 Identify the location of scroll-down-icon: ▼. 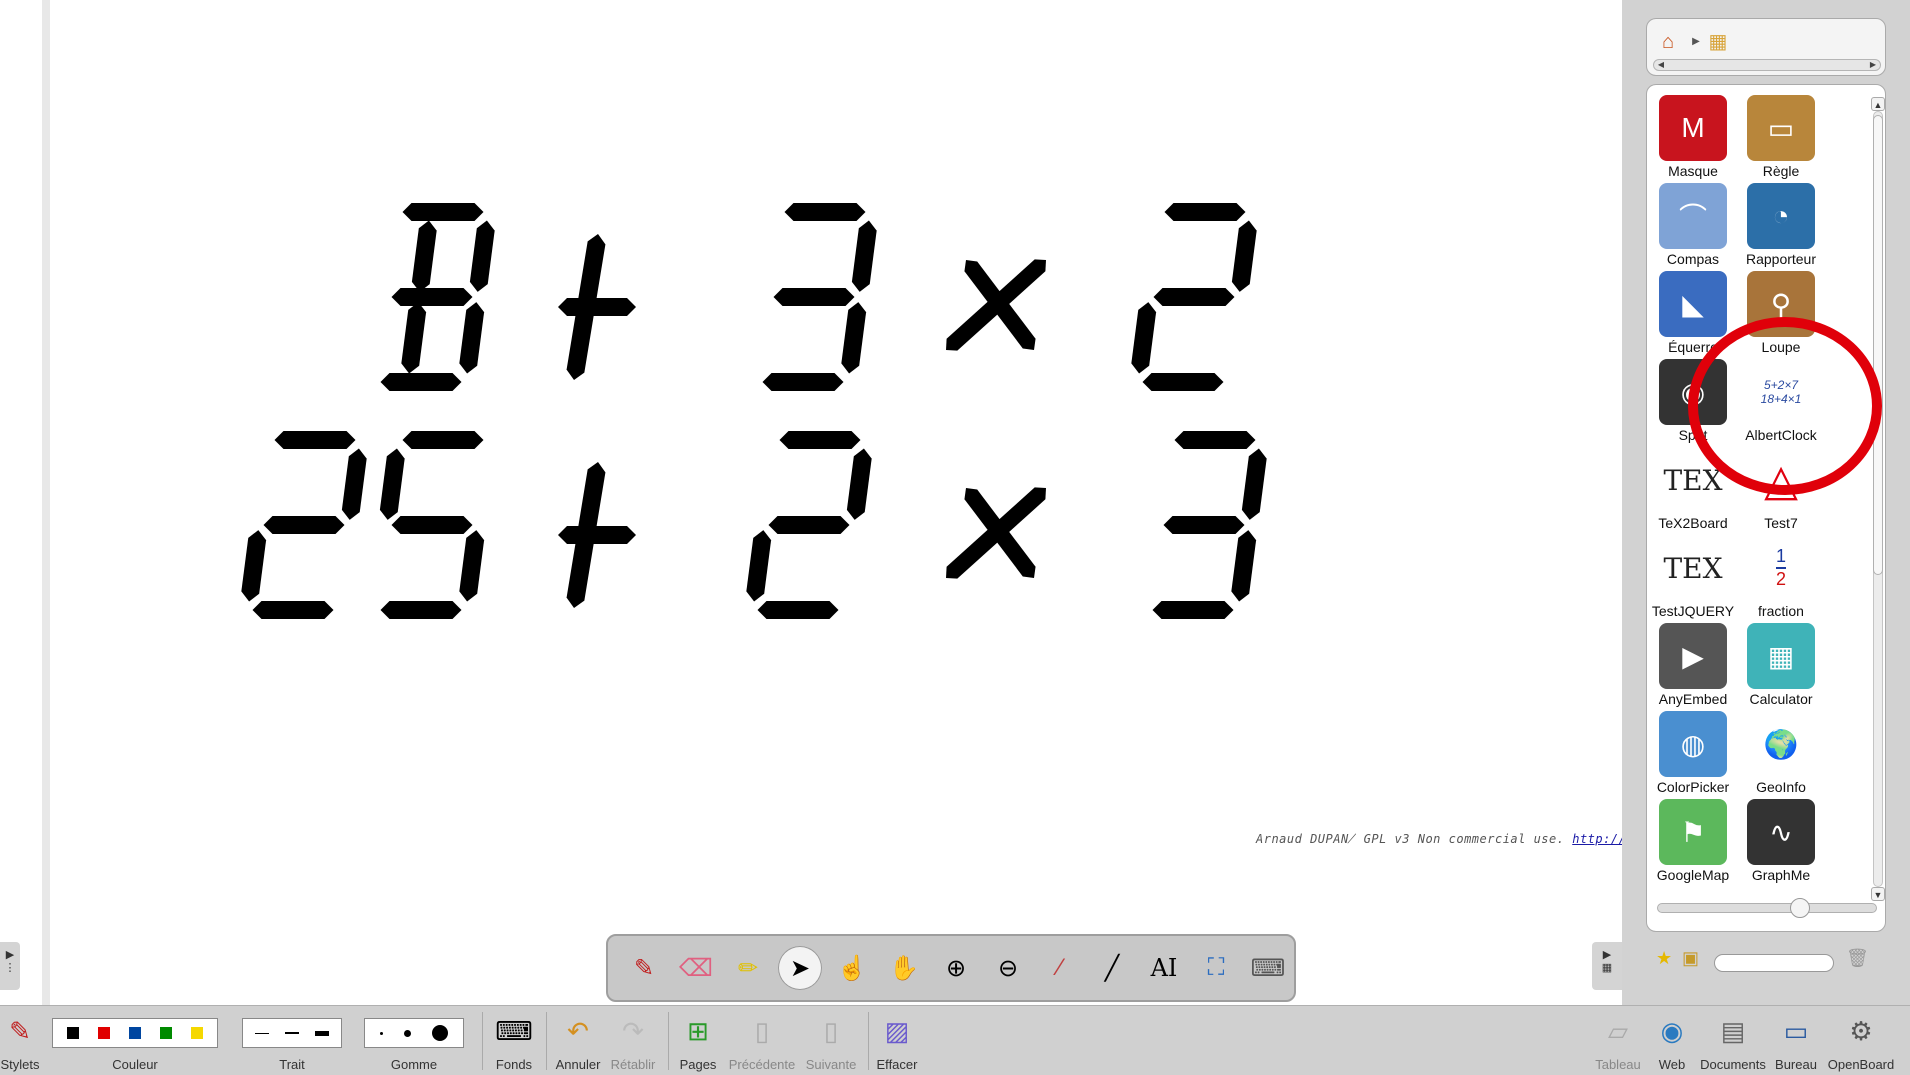
(1878, 894).